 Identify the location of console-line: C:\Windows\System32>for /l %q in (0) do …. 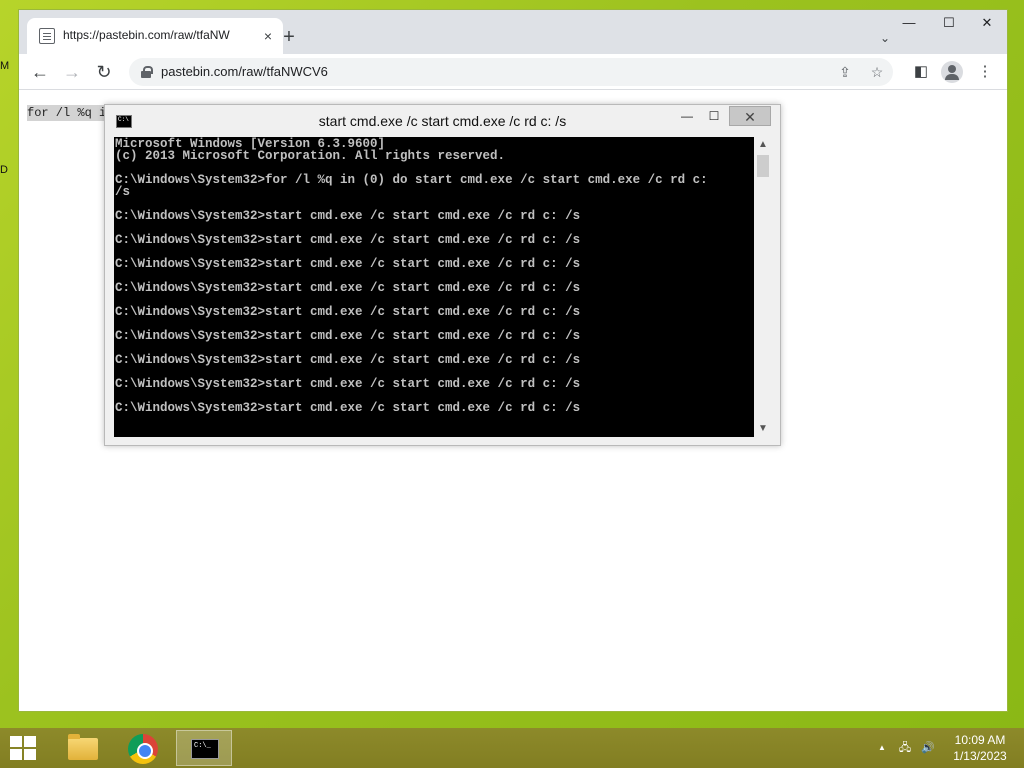
(411, 180).